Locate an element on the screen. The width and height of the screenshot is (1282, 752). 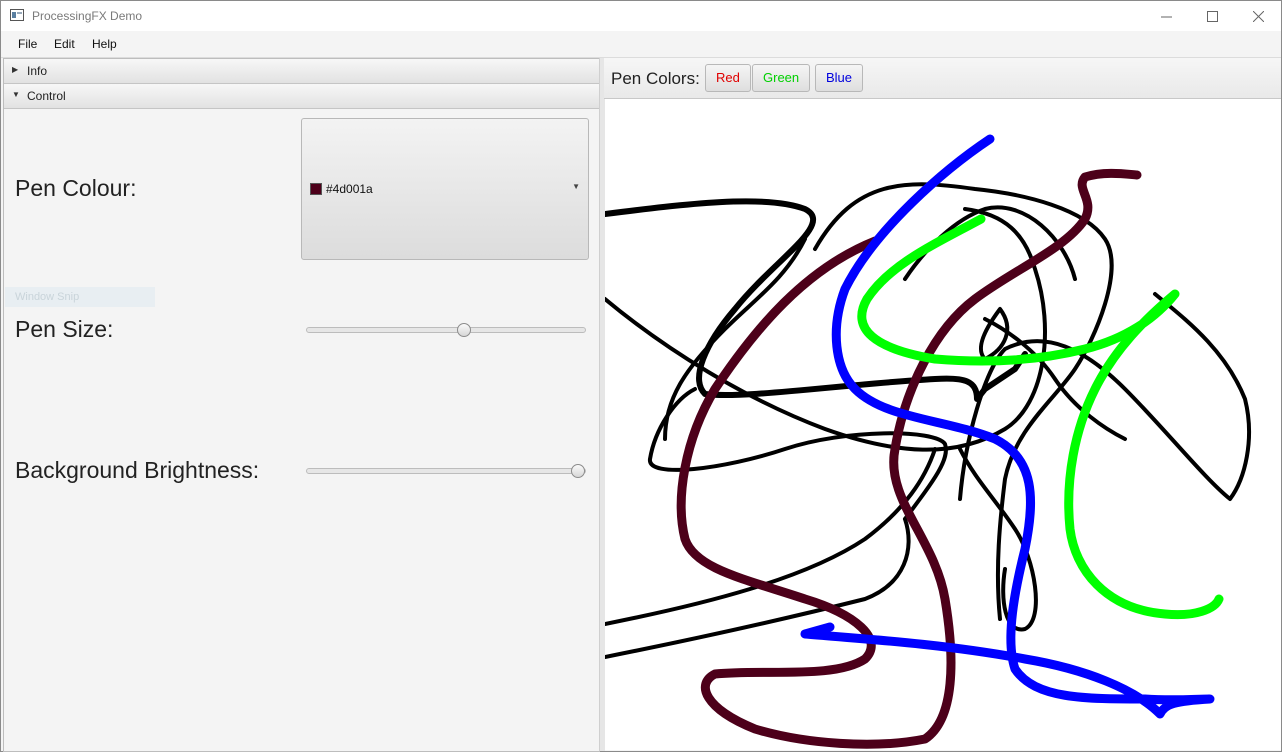
info-section-label: Info is located at coordinates (37, 71).